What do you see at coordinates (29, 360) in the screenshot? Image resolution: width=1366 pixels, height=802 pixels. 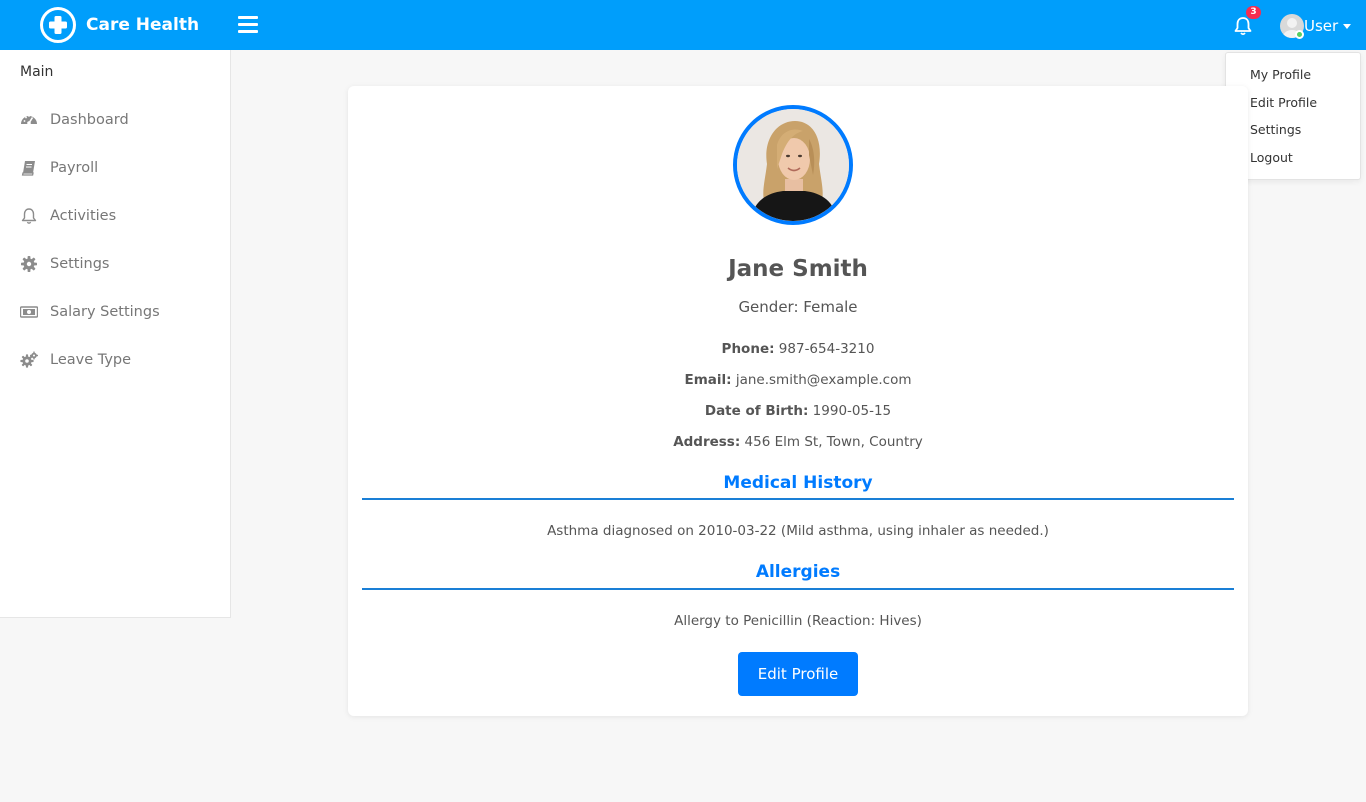 I see `gears-icon` at bounding box center [29, 360].